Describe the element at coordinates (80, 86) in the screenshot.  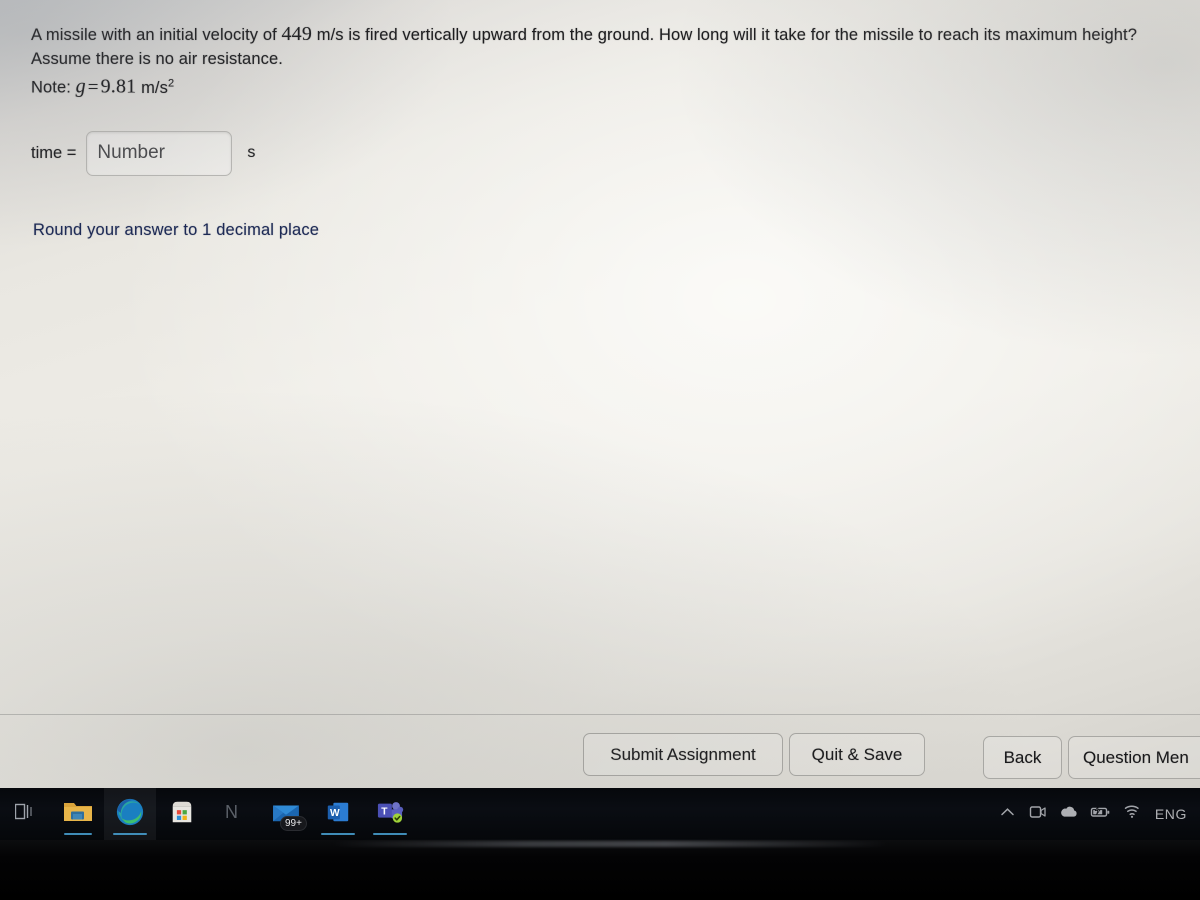
I see `gravity-variable: g` at that location.